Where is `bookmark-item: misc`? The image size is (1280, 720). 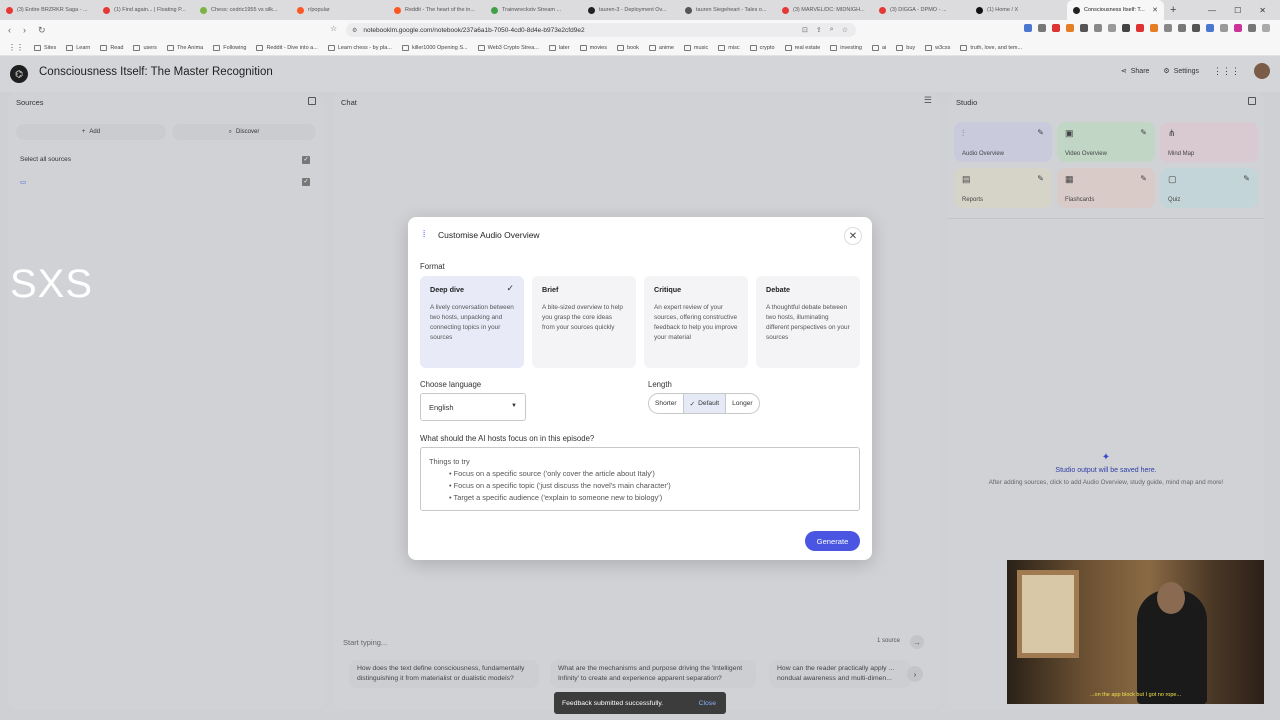 bookmark-item: misc is located at coordinates (729, 47).